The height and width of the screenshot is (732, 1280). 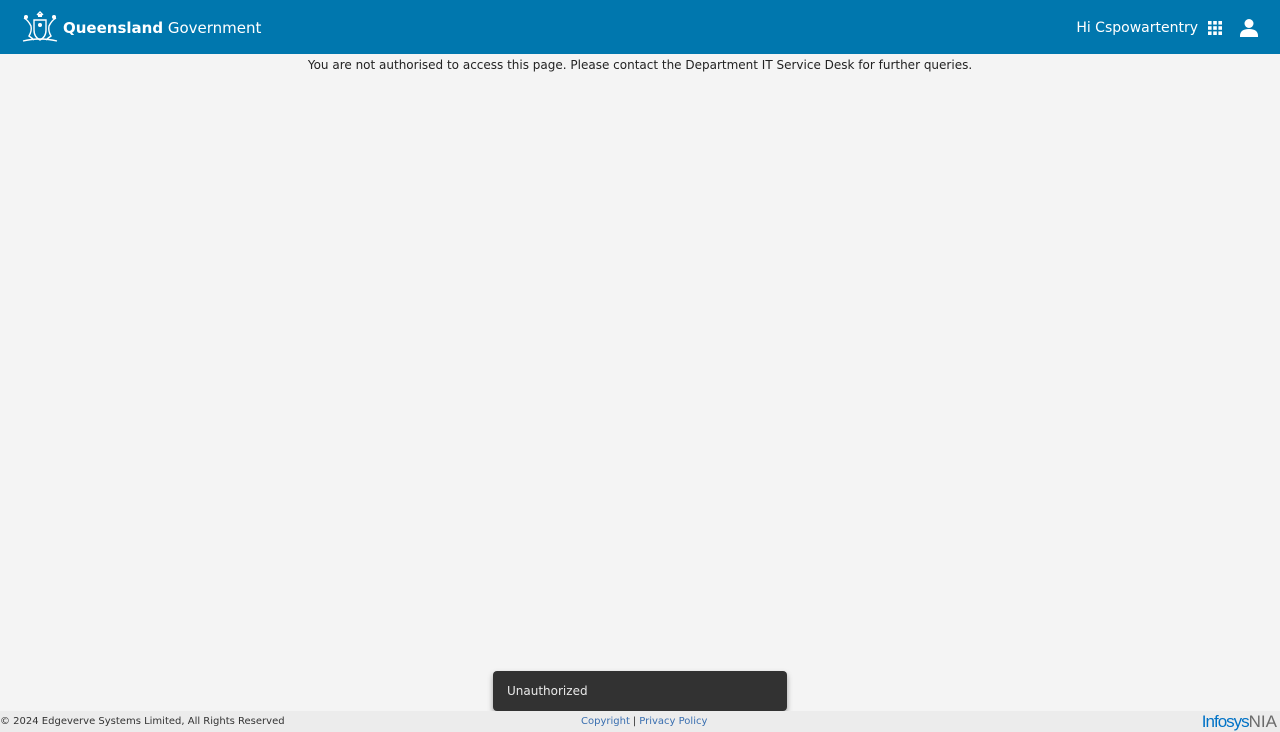 I want to click on infosys-nia-logo: InfosysNIA, so click(x=1239, y=722).